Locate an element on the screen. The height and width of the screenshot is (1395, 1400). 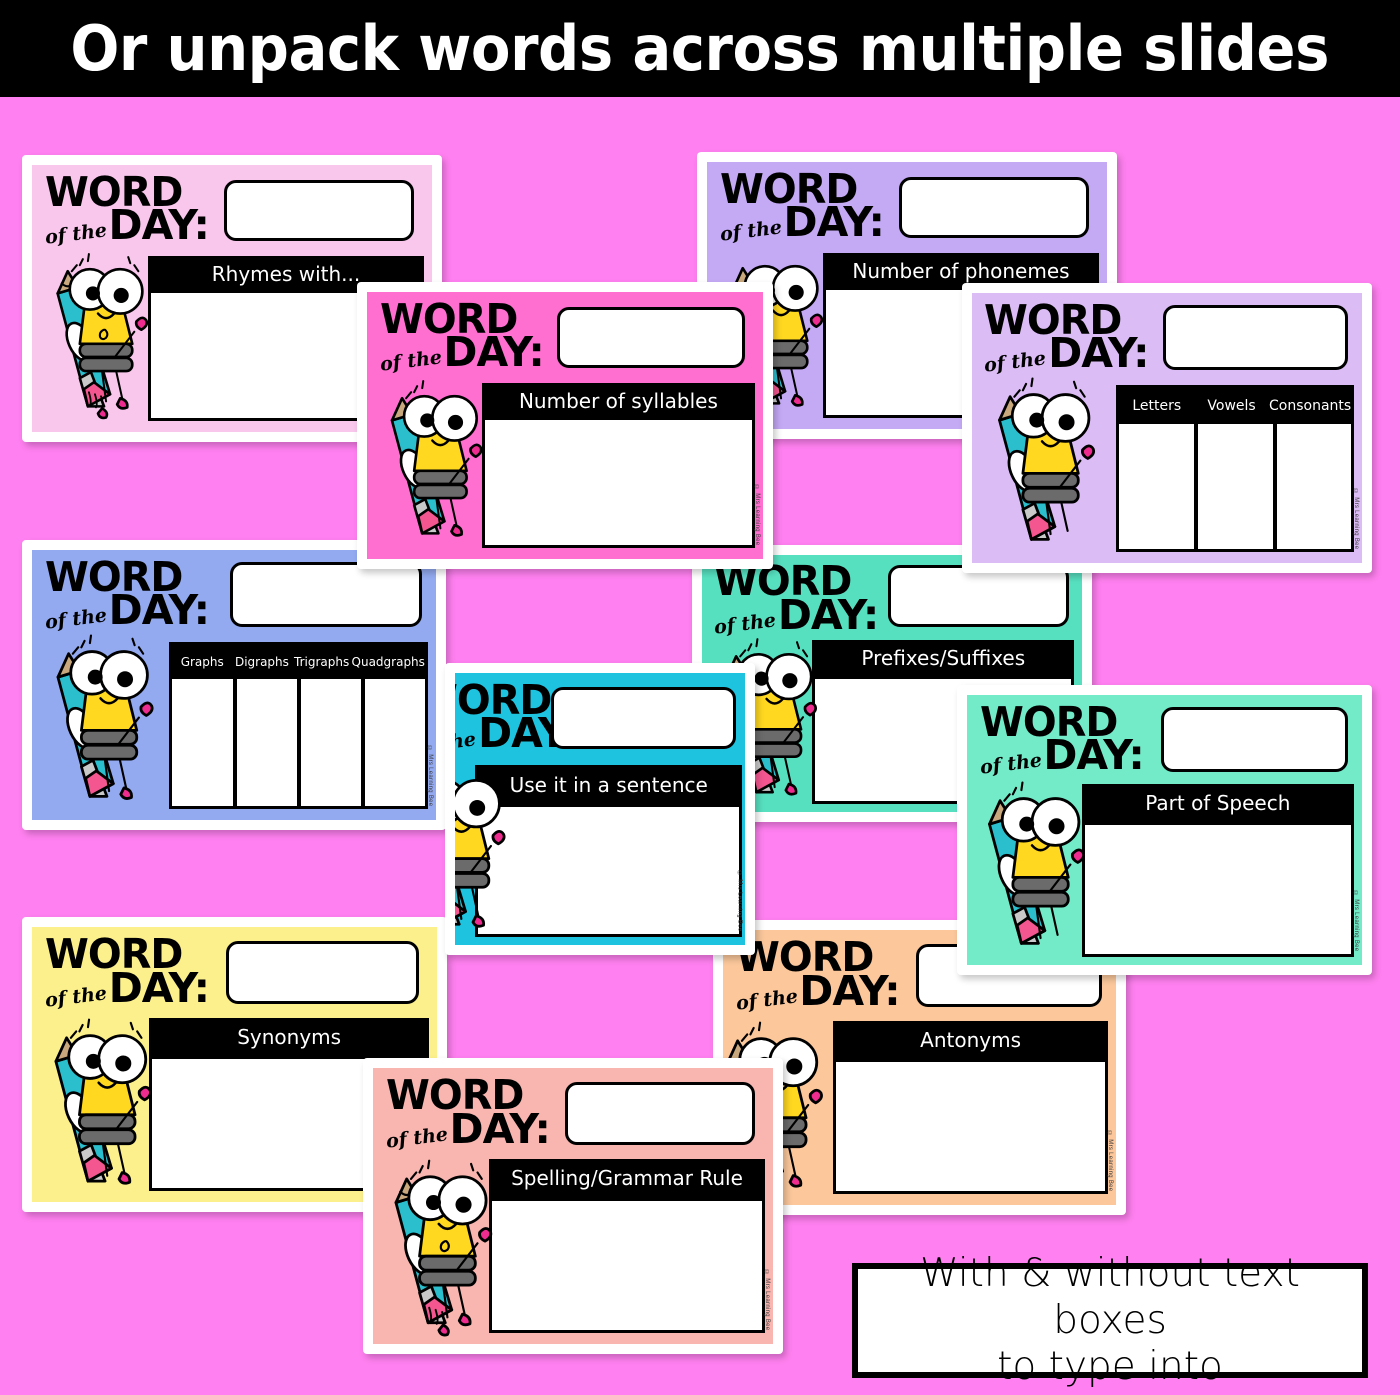
table-cell-graphs is located at coordinates (202, 742).